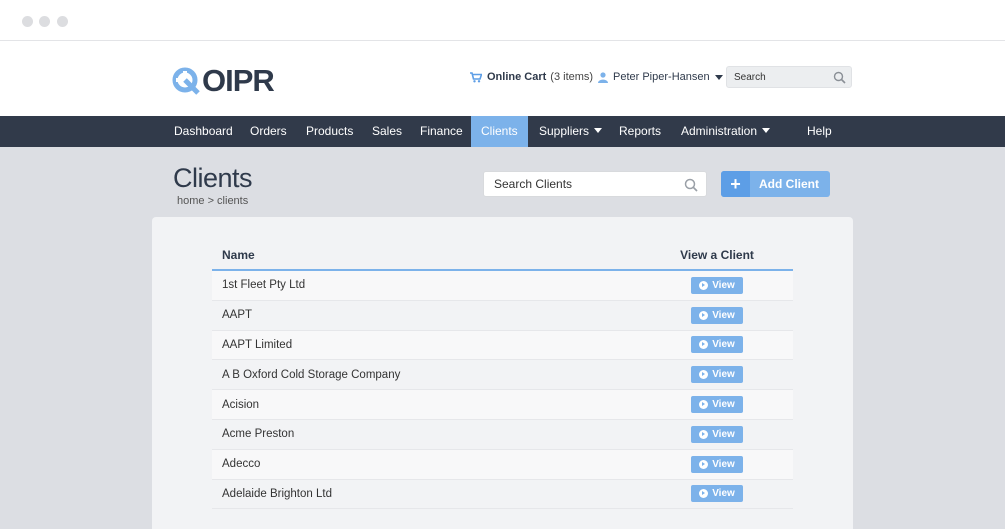 Image resolution: width=1005 pixels, height=529 pixels. Describe the element at coordinates (441, 131) in the screenshot. I see `nav-item-finance: Finance` at that location.